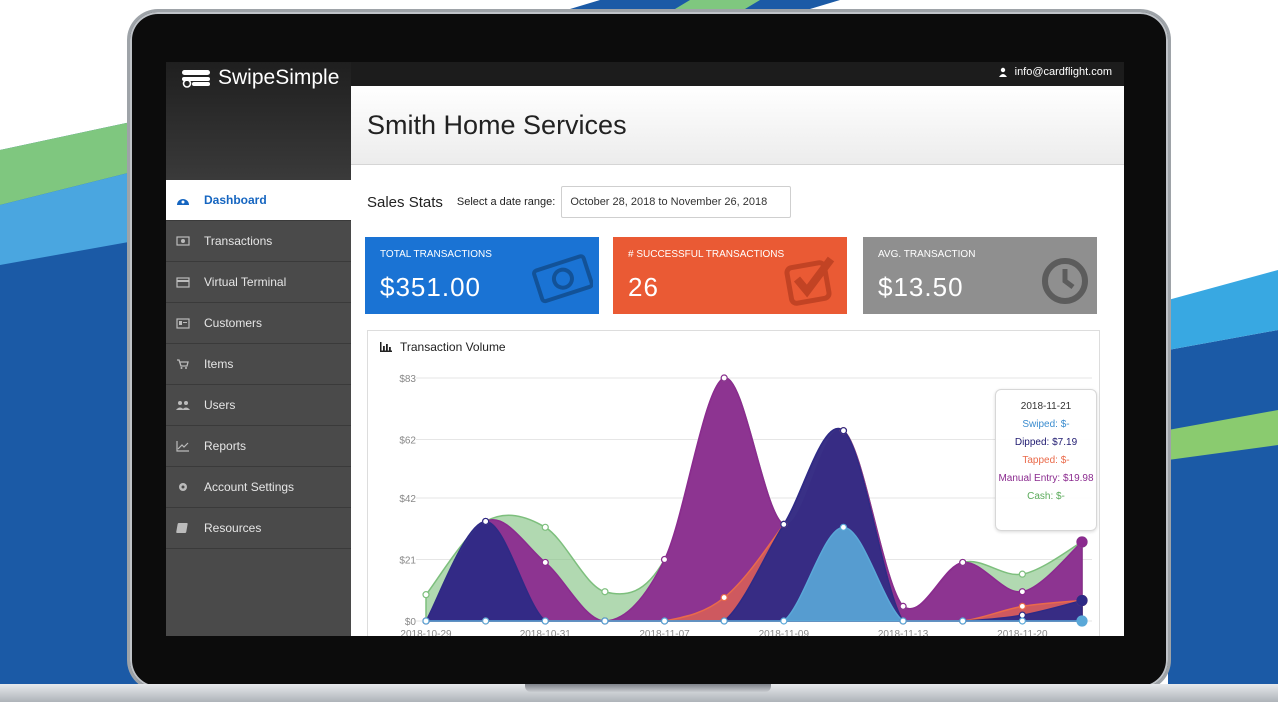 The image size is (1278, 702). I want to click on date-range-label: Select a date range:, so click(506, 202).